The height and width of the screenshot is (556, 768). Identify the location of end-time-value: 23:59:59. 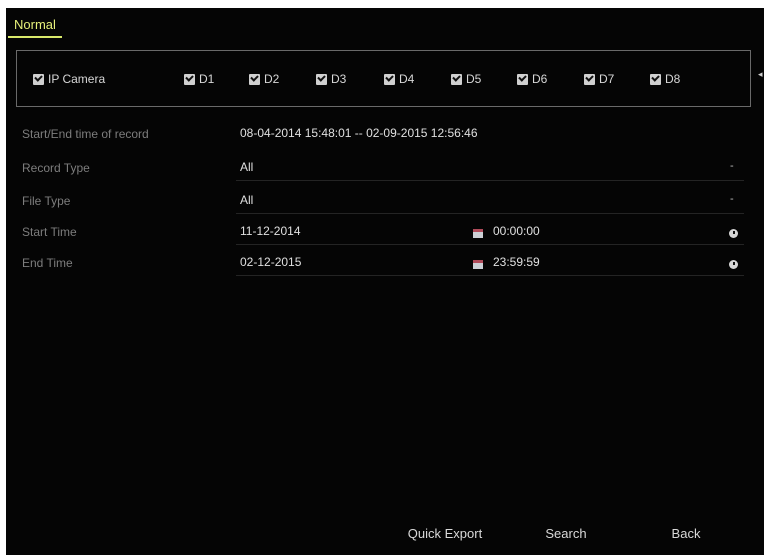
(516, 262).